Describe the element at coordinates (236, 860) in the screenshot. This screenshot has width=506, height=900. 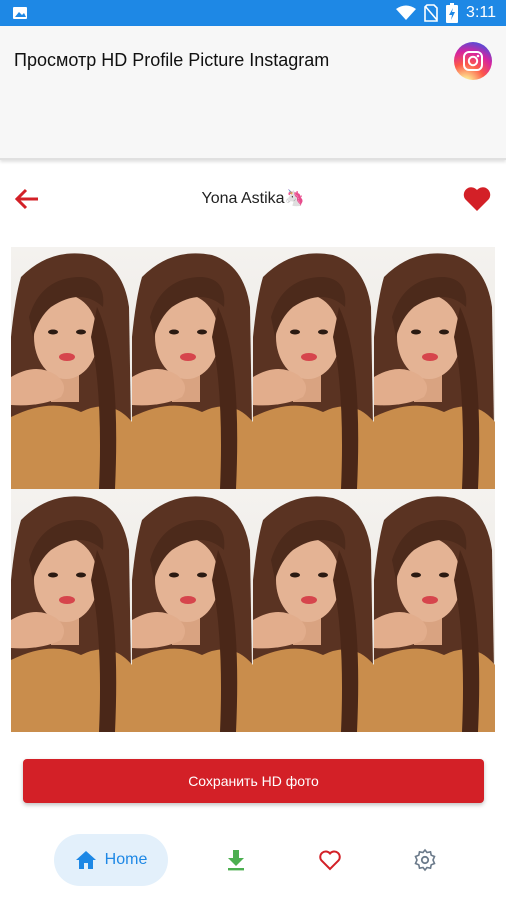
I see `download-icon` at that location.